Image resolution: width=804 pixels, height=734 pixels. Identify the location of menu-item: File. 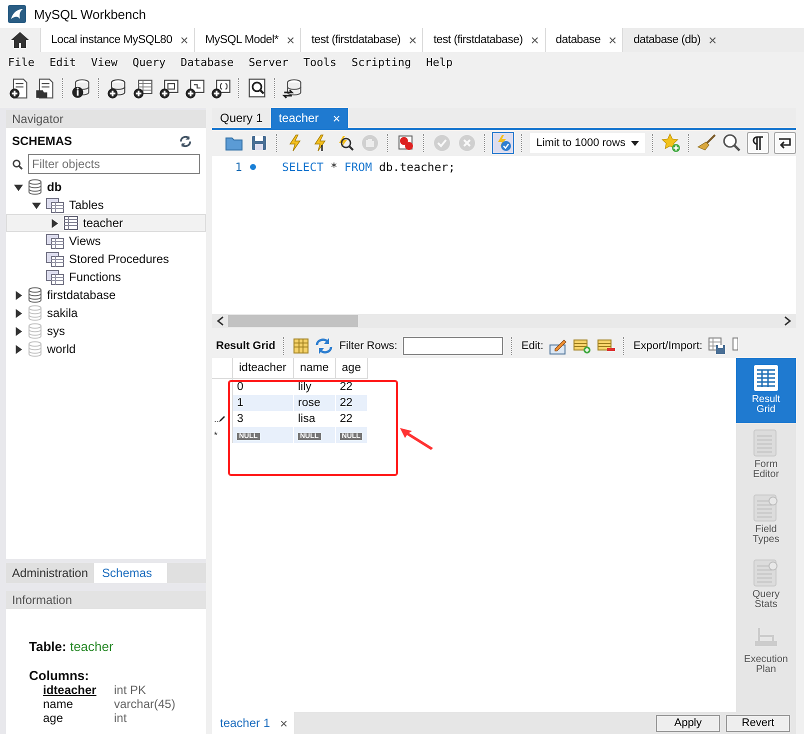
(21, 62).